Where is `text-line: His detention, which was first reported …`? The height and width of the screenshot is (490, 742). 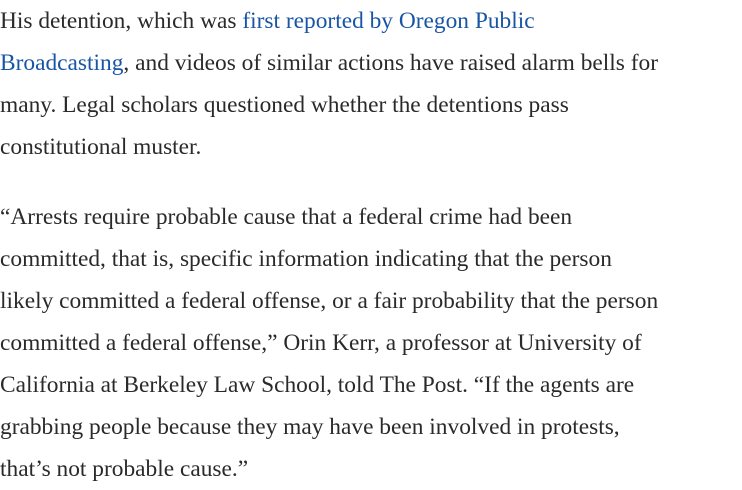
text-line: His detention, which was first reported … is located at coordinates (371, 21).